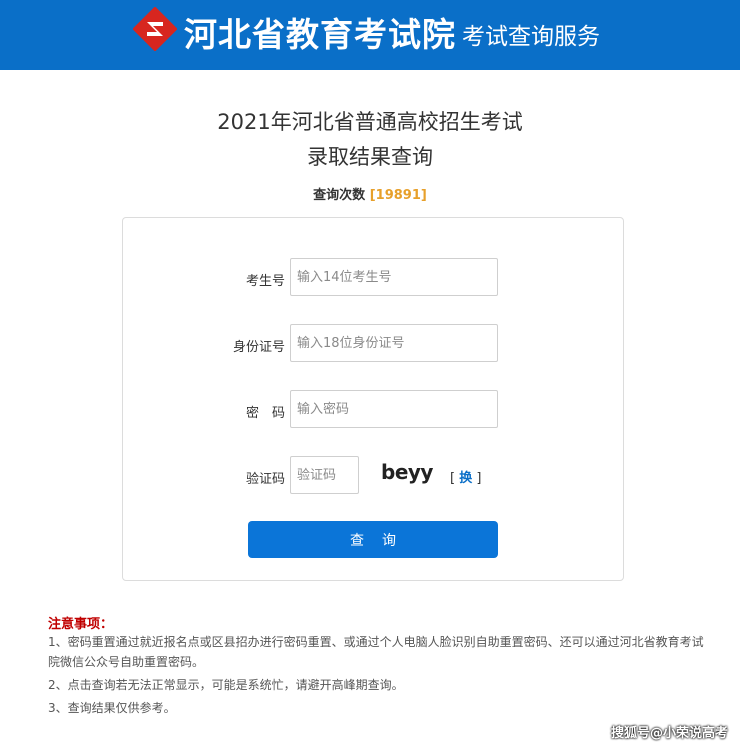  Describe the element at coordinates (155, 29) in the screenshot. I see `exam-authority-logo-icon` at that location.